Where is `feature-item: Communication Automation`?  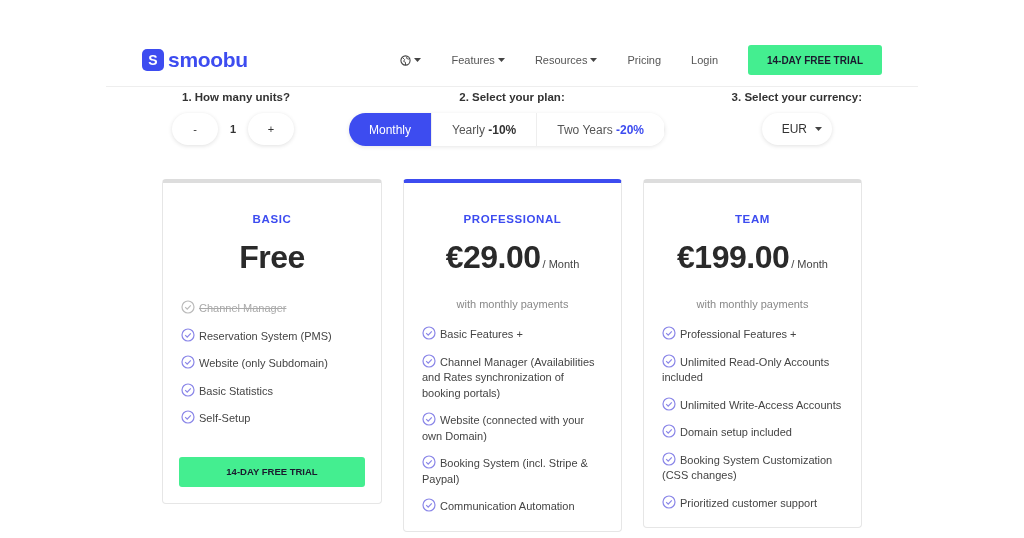 feature-item: Communication Automation is located at coordinates (512, 506).